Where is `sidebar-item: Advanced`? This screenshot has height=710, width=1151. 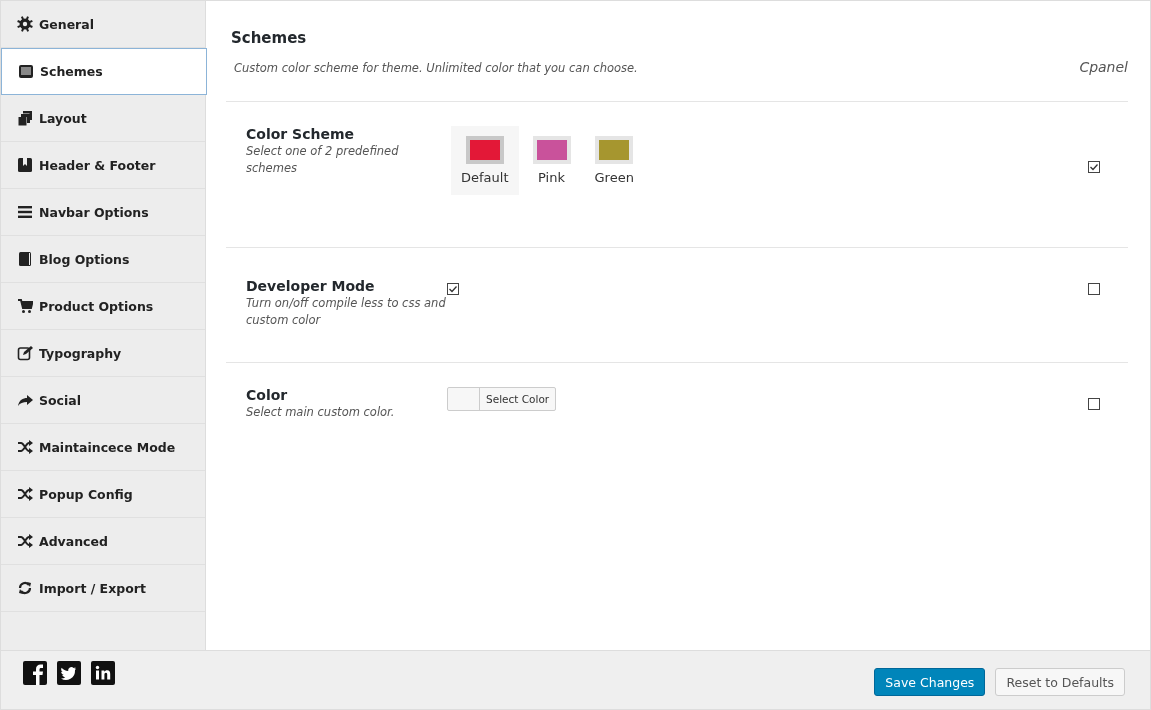 sidebar-item: Advanced is located at coordinates (103, 541).